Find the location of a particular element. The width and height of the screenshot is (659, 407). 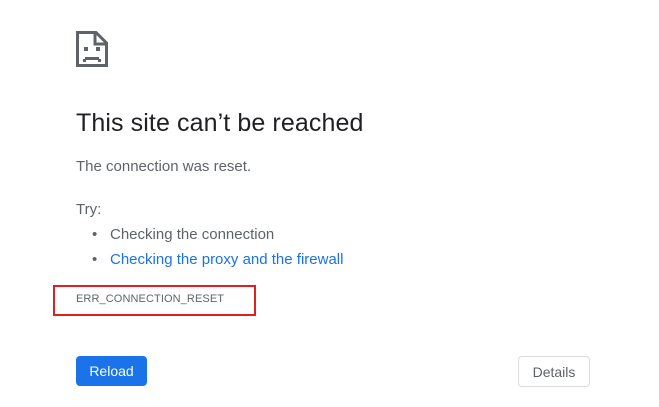

try-label: Try: is located at coordinates (89, 209).